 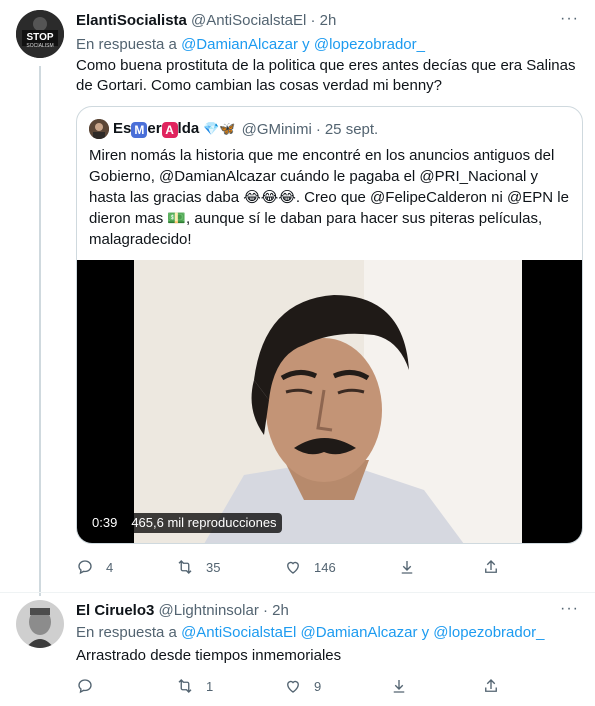 I want to click on quoted-avatar, so click(x=99, y=129).